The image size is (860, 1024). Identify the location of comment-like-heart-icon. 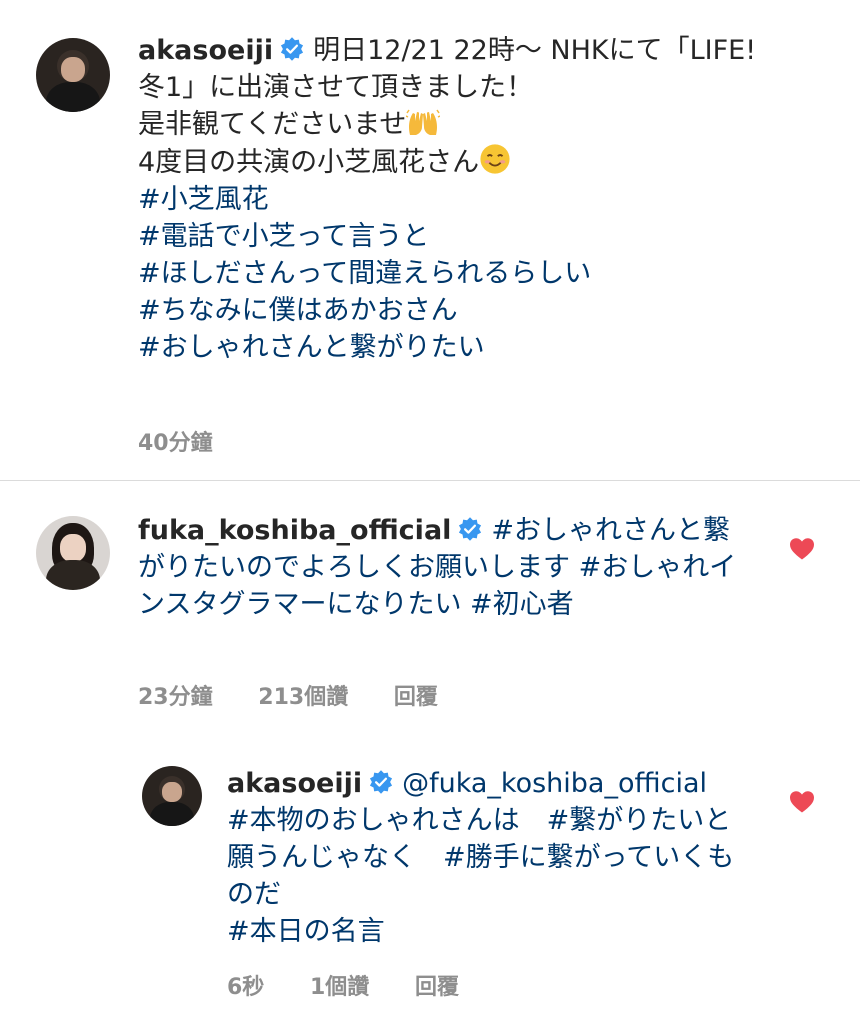
(802, 549).